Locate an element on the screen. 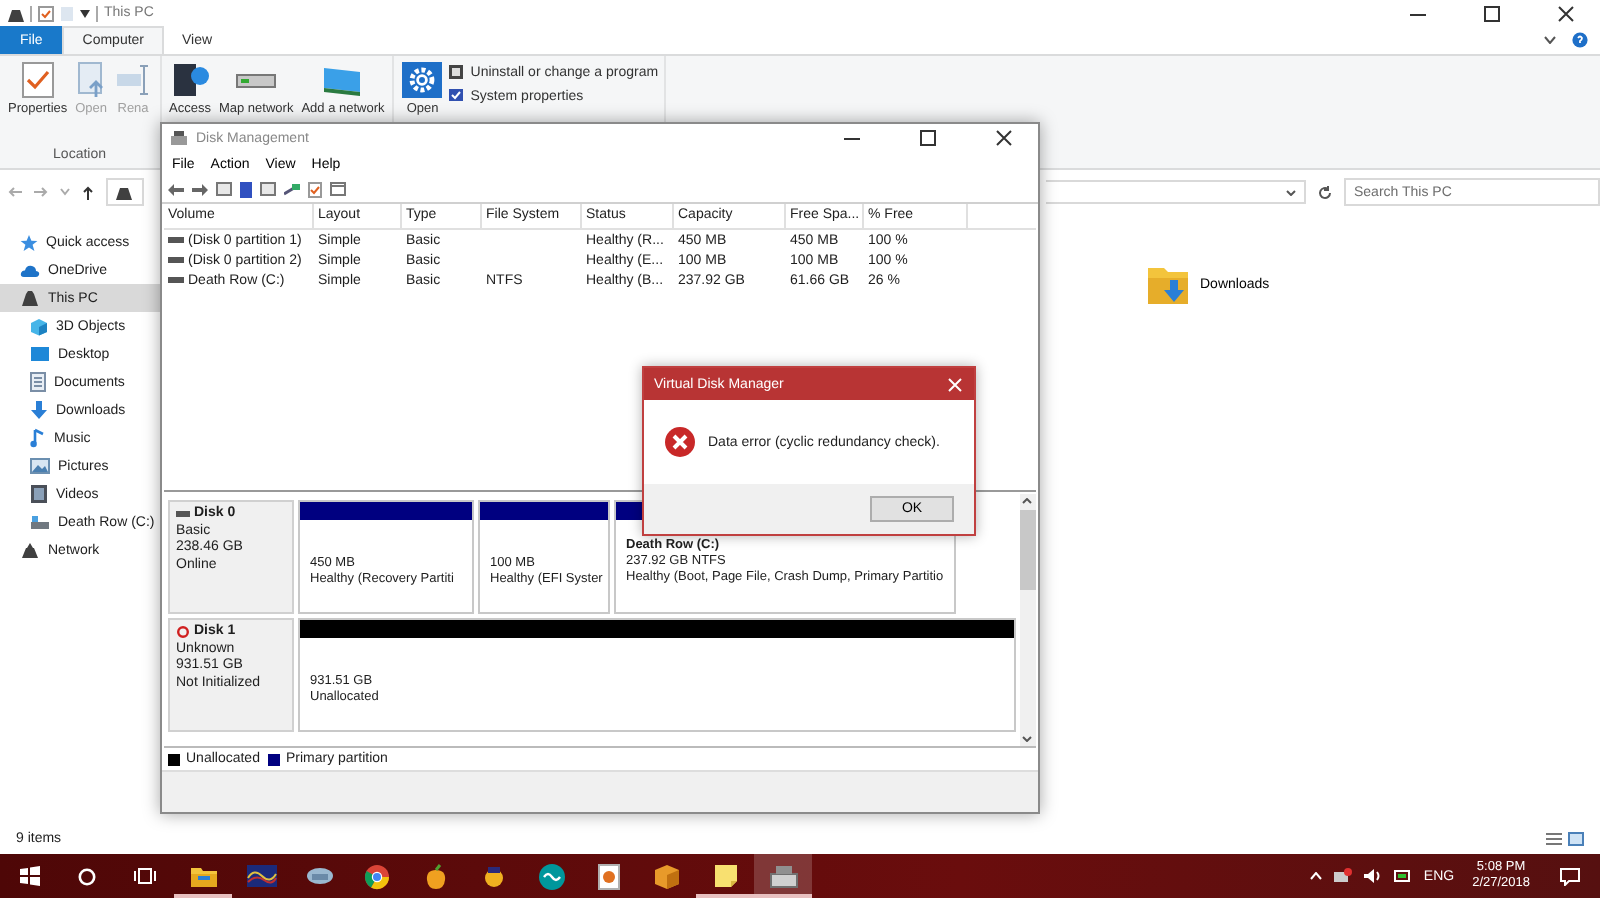 This screenshot has height=898, width=1600. dropdown-icon is located at coordinates (85, 13).